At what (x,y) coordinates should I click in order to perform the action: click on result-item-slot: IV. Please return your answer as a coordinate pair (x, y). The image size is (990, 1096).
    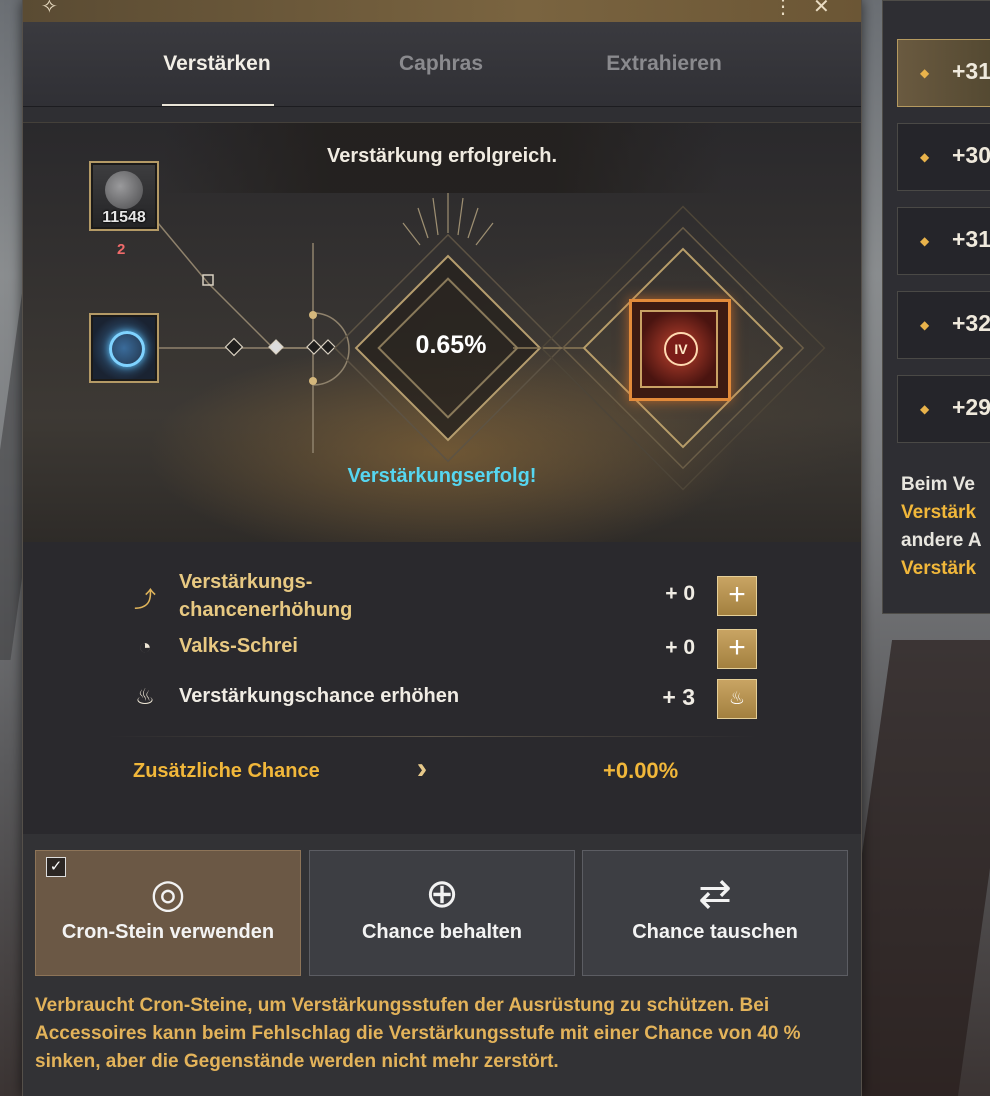
    Looking at the image, I should click on (680, 350).